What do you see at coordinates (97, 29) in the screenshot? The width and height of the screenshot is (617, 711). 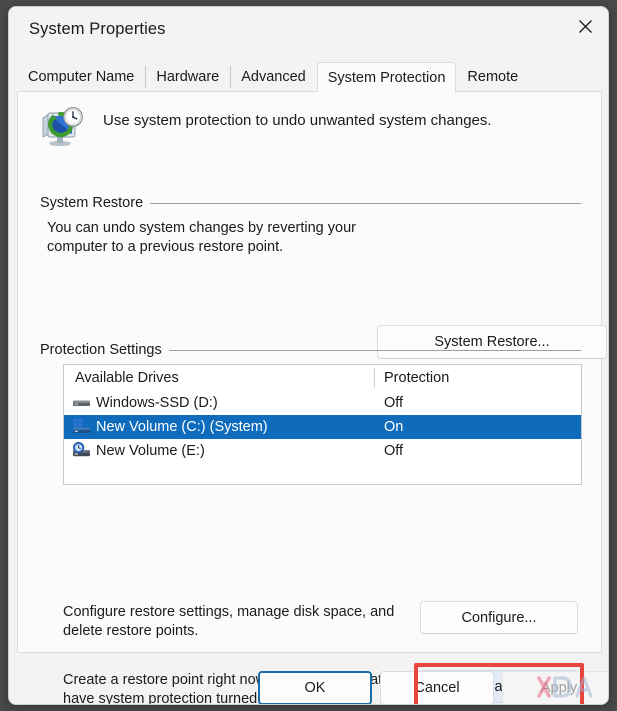 I see `window-title: System Properties` at bounding box center [97, 29].